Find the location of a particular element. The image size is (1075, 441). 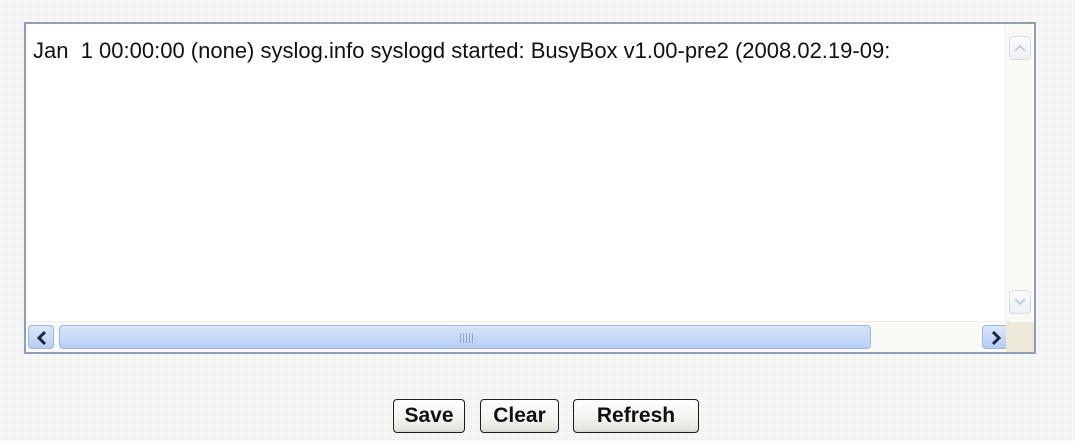

chevron-down-icon is located at coordinates (1020, 302).